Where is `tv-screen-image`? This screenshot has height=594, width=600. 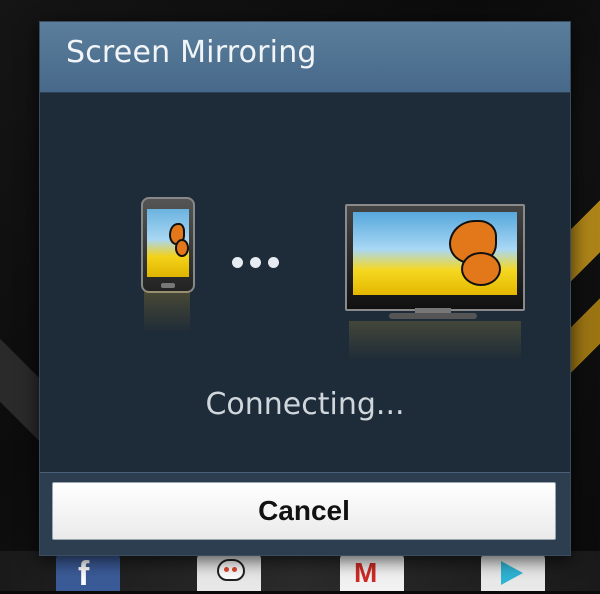
tv-screen-image is located at coordinates (435, 253).